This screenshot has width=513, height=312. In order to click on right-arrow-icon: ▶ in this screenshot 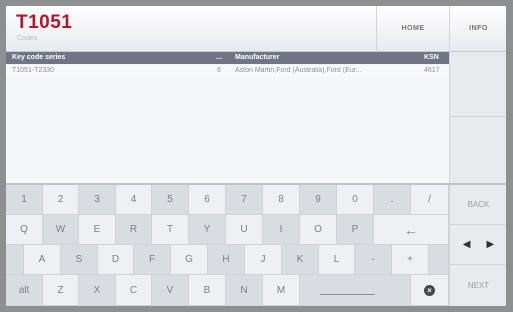, I will do `click(491, 244)`.